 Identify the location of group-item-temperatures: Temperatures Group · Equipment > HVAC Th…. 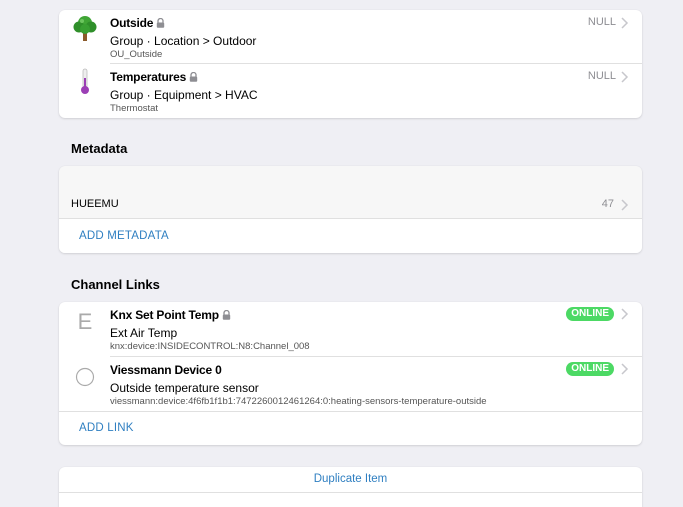
(350, 90).